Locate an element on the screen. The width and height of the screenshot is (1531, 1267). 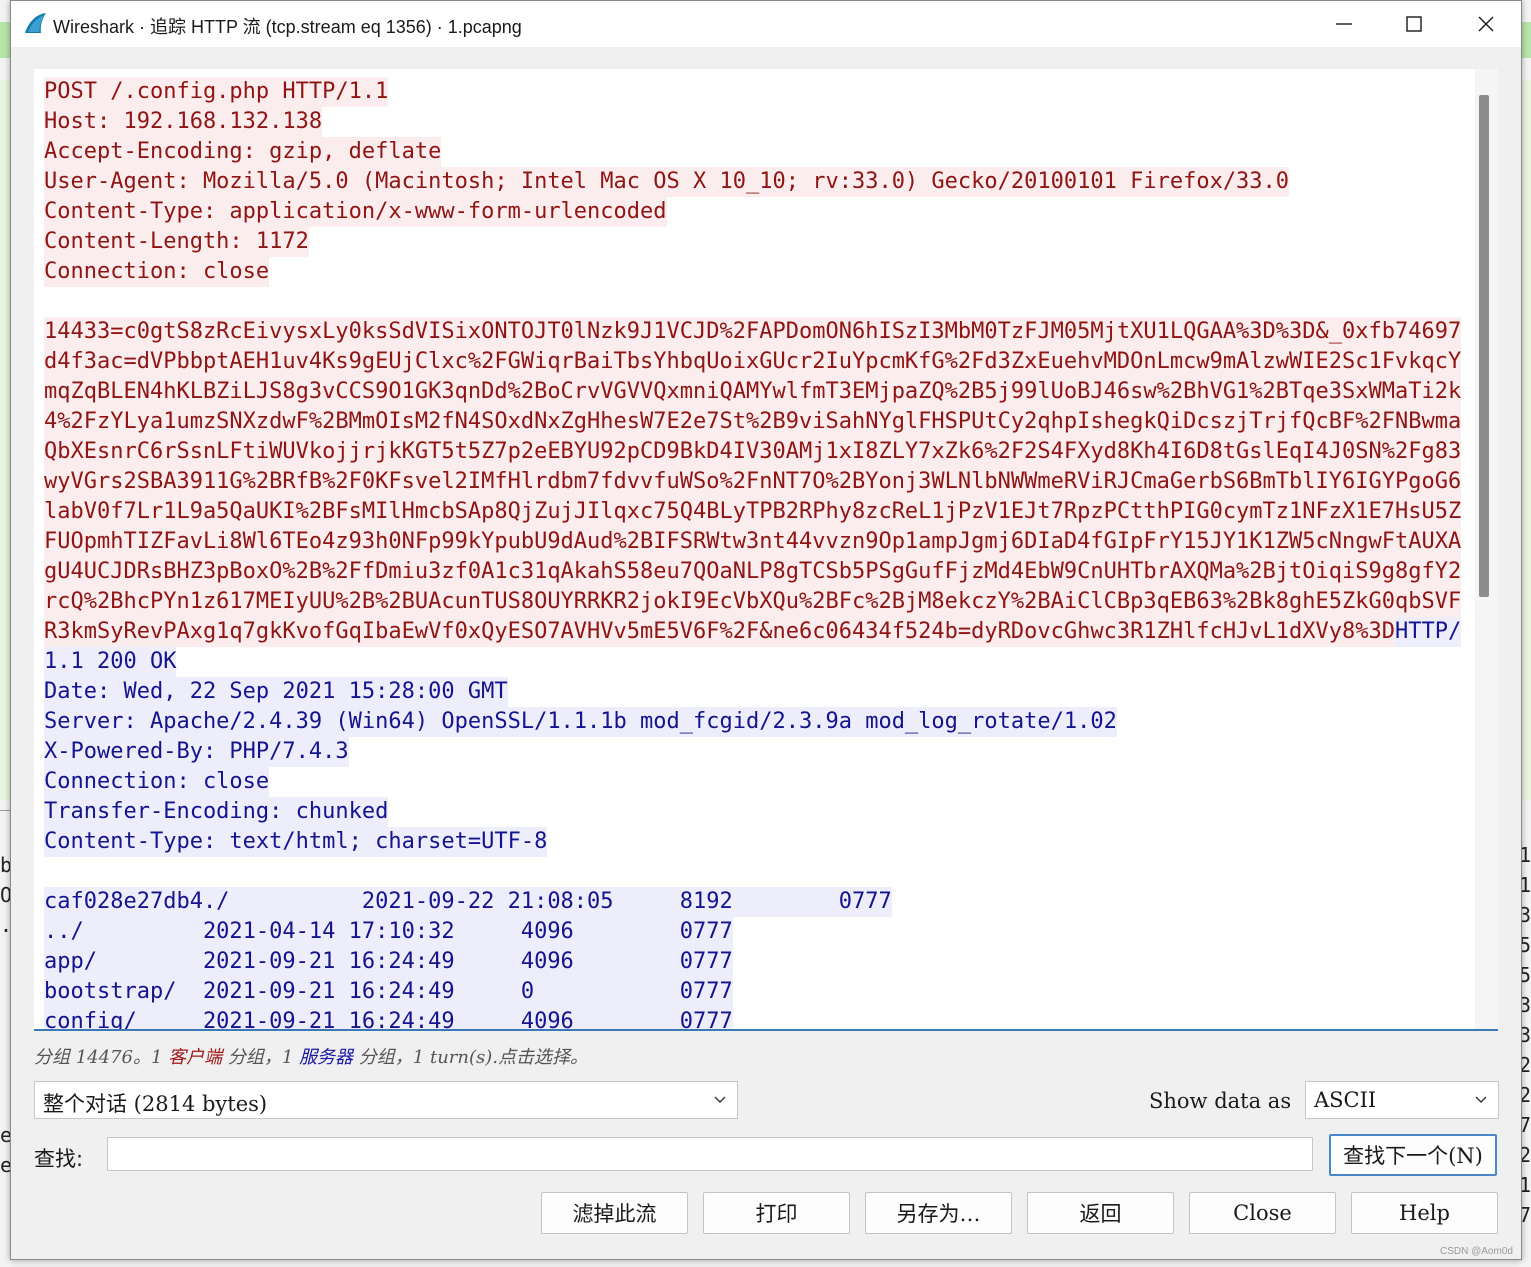
minimize-button is located at coordinates (1344, 24).